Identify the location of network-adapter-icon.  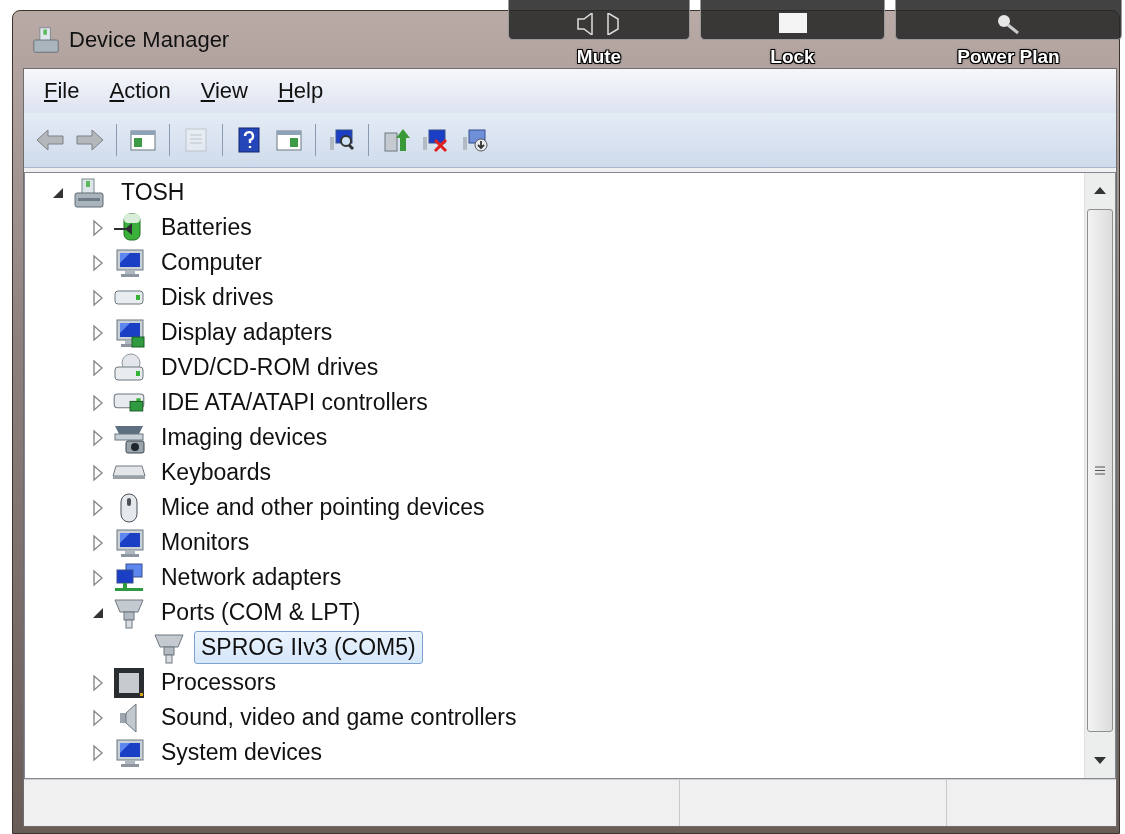
(129, 577).